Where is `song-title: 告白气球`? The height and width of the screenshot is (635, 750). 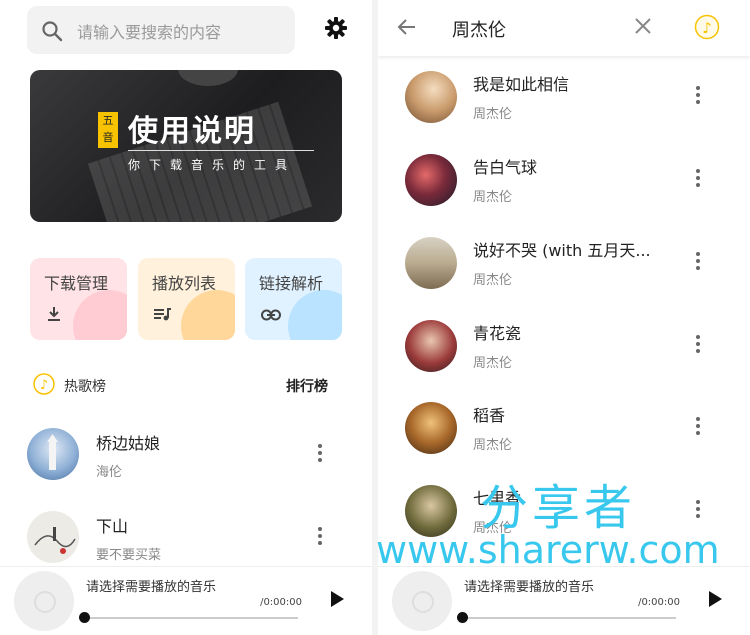
song-title: 告白气球 is located at coordinates (505, 167).